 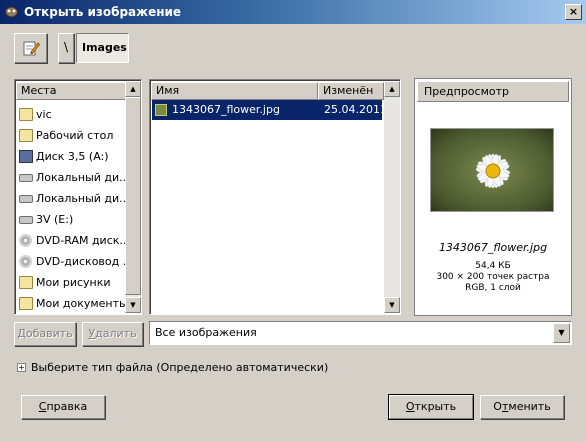 I want to click on floppy-icon, so click(x=26, y=156).